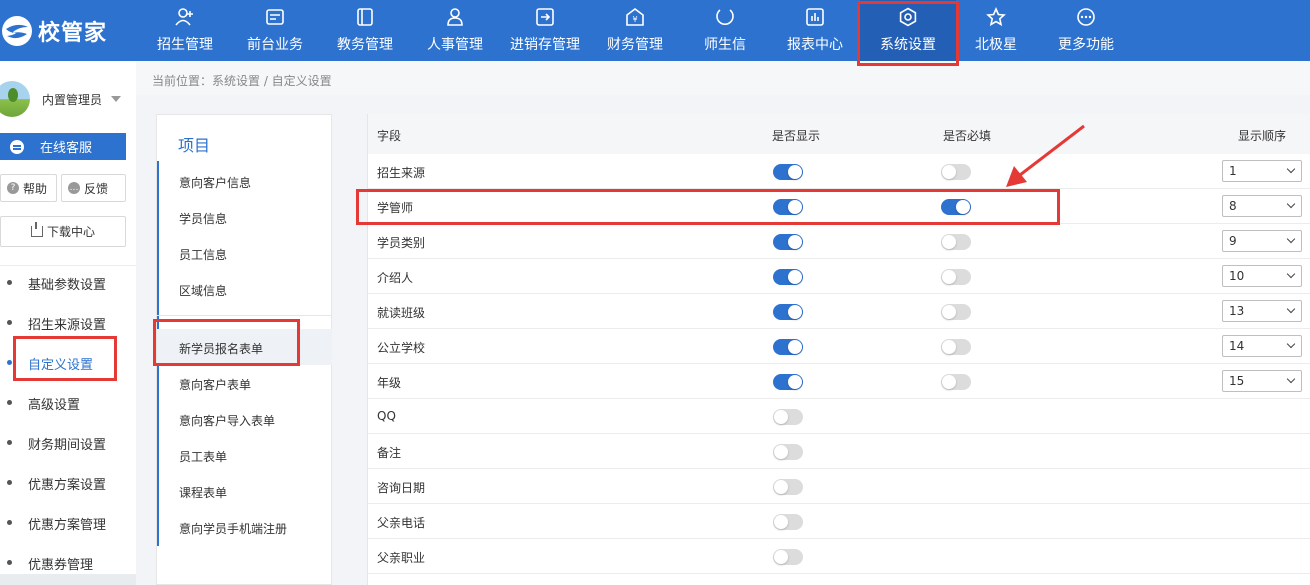 The image size is (1310, 585). Describe the element at coordinates (1262, 171) in the screenshot. I see `order-select: 1` at that location.